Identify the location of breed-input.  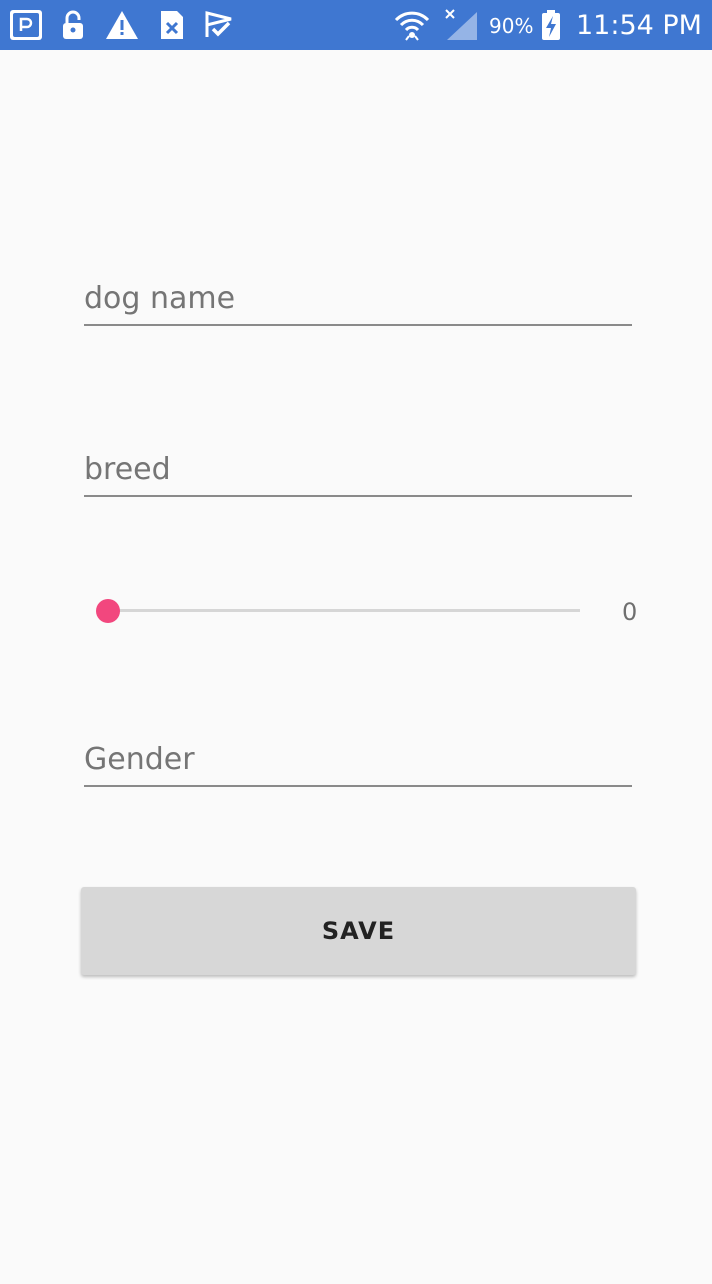
(358, 469).